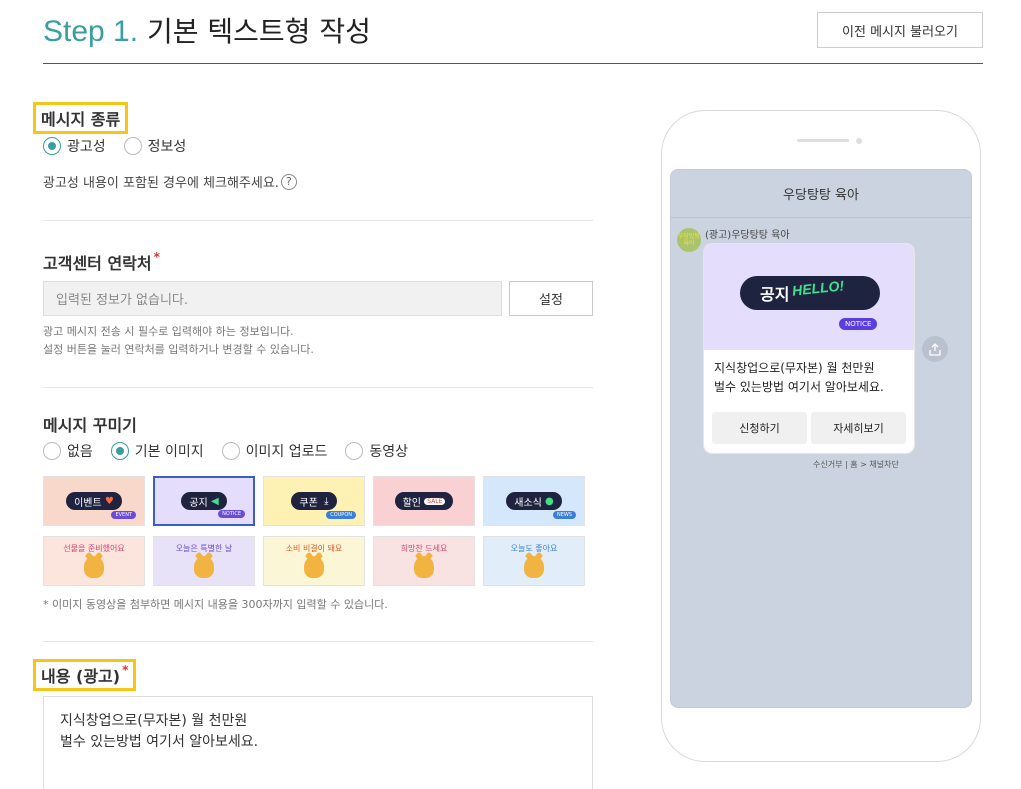 The height and width of the screenshot is (789, 1021). Describe the element at coordinates (424, 548) in the screenshot. I see `thumb-char-label: 희망찬 드세요` at that location.